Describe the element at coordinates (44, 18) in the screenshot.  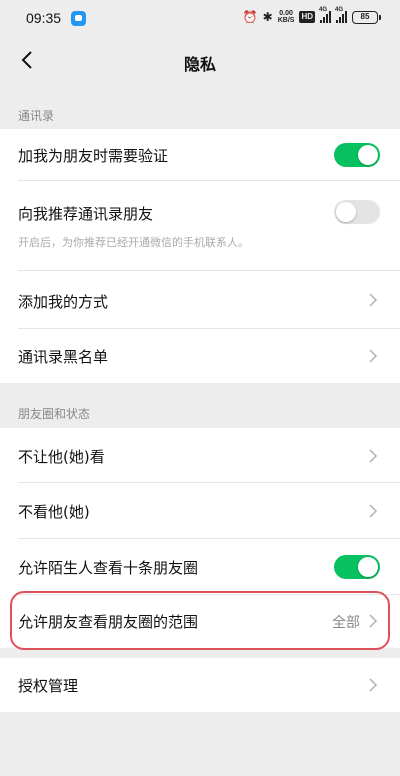
I see `status-time: 09:35` at that location.